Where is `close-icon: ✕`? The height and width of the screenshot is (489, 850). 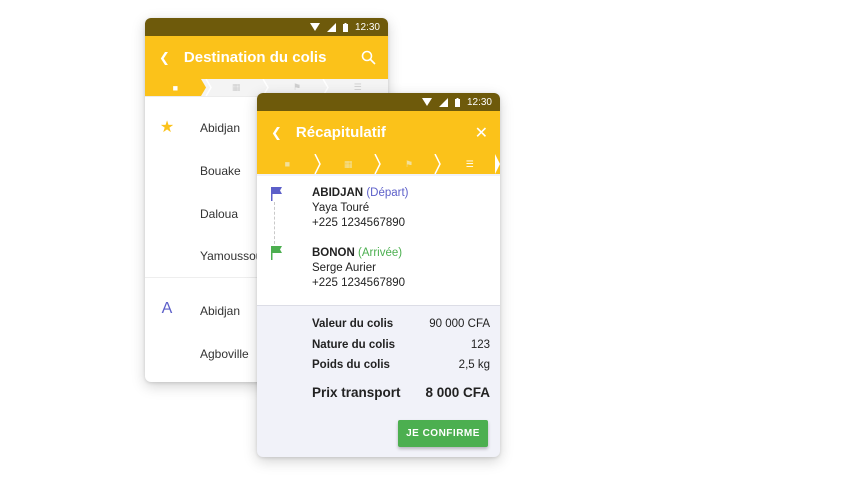 close-icon: ✕ is located at coordinates (481, 133).